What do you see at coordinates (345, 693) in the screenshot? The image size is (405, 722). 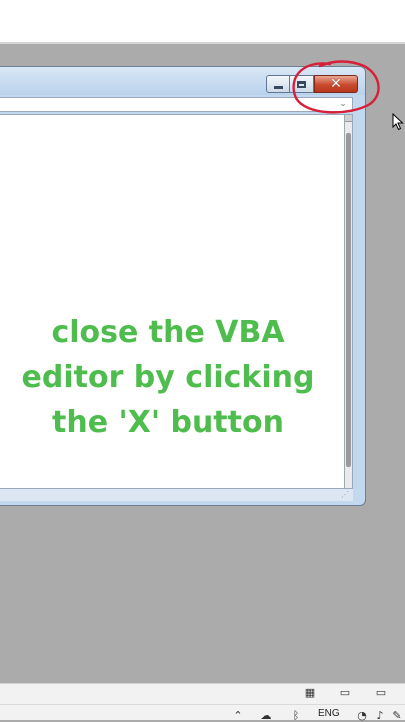 I see `keyboard-icon: ▭` at bounding box center [345, 693].